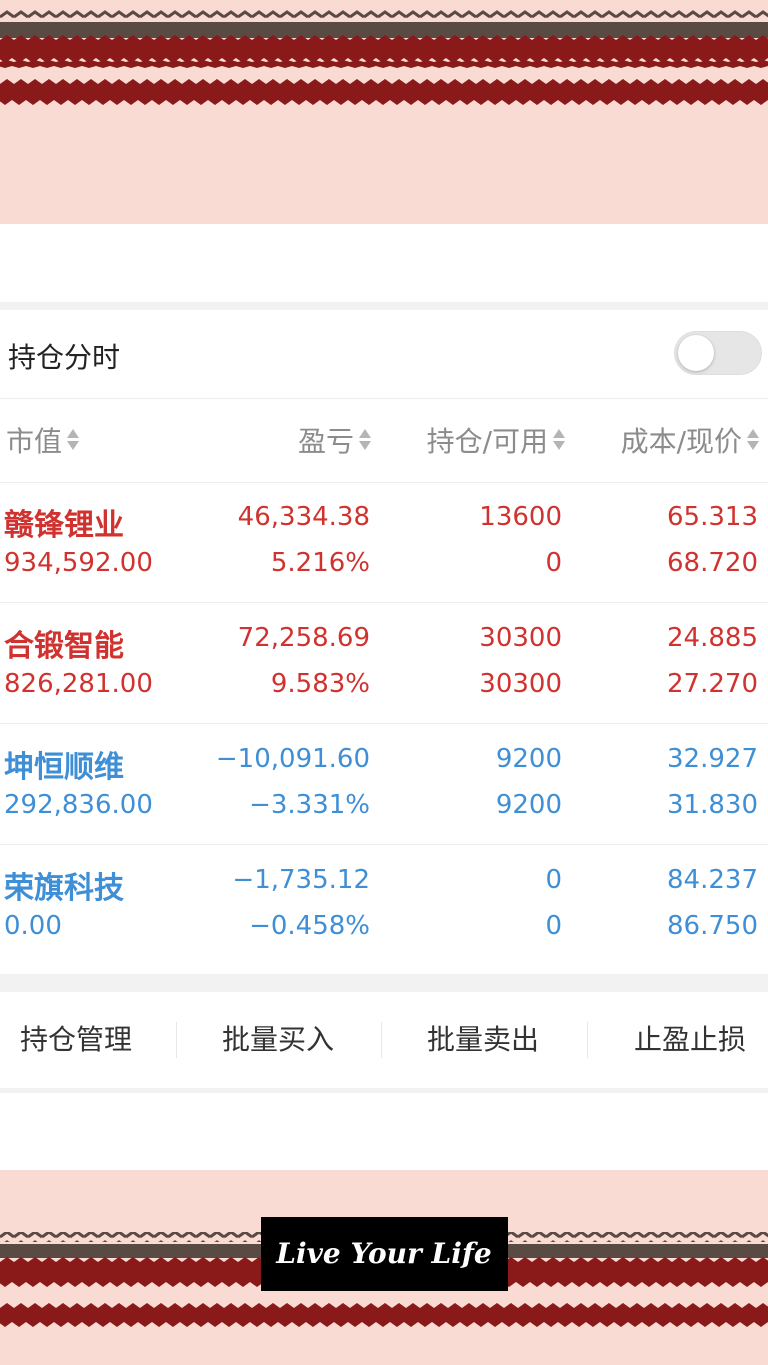  I want to click on stock-name: 合锻智能, so click(64, 646).